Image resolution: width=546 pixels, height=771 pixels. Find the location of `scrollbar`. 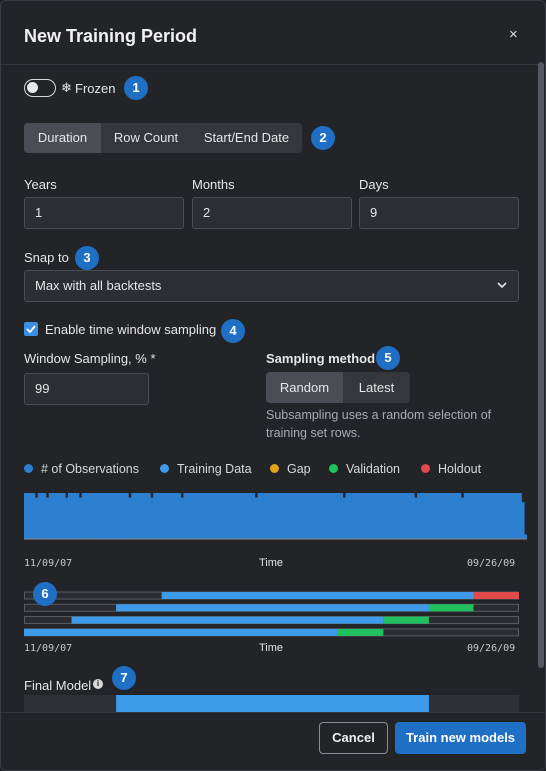

scrollbar is located at coordinates (541, 365).